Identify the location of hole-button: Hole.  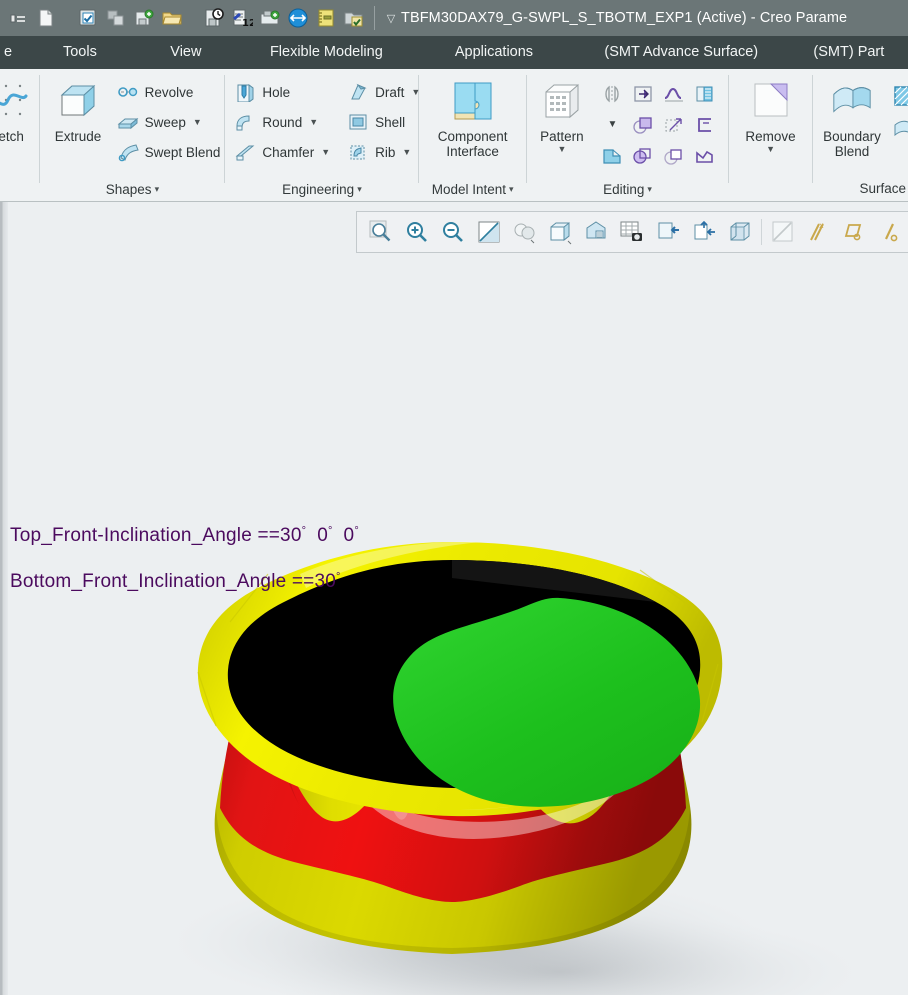
(282, 92).